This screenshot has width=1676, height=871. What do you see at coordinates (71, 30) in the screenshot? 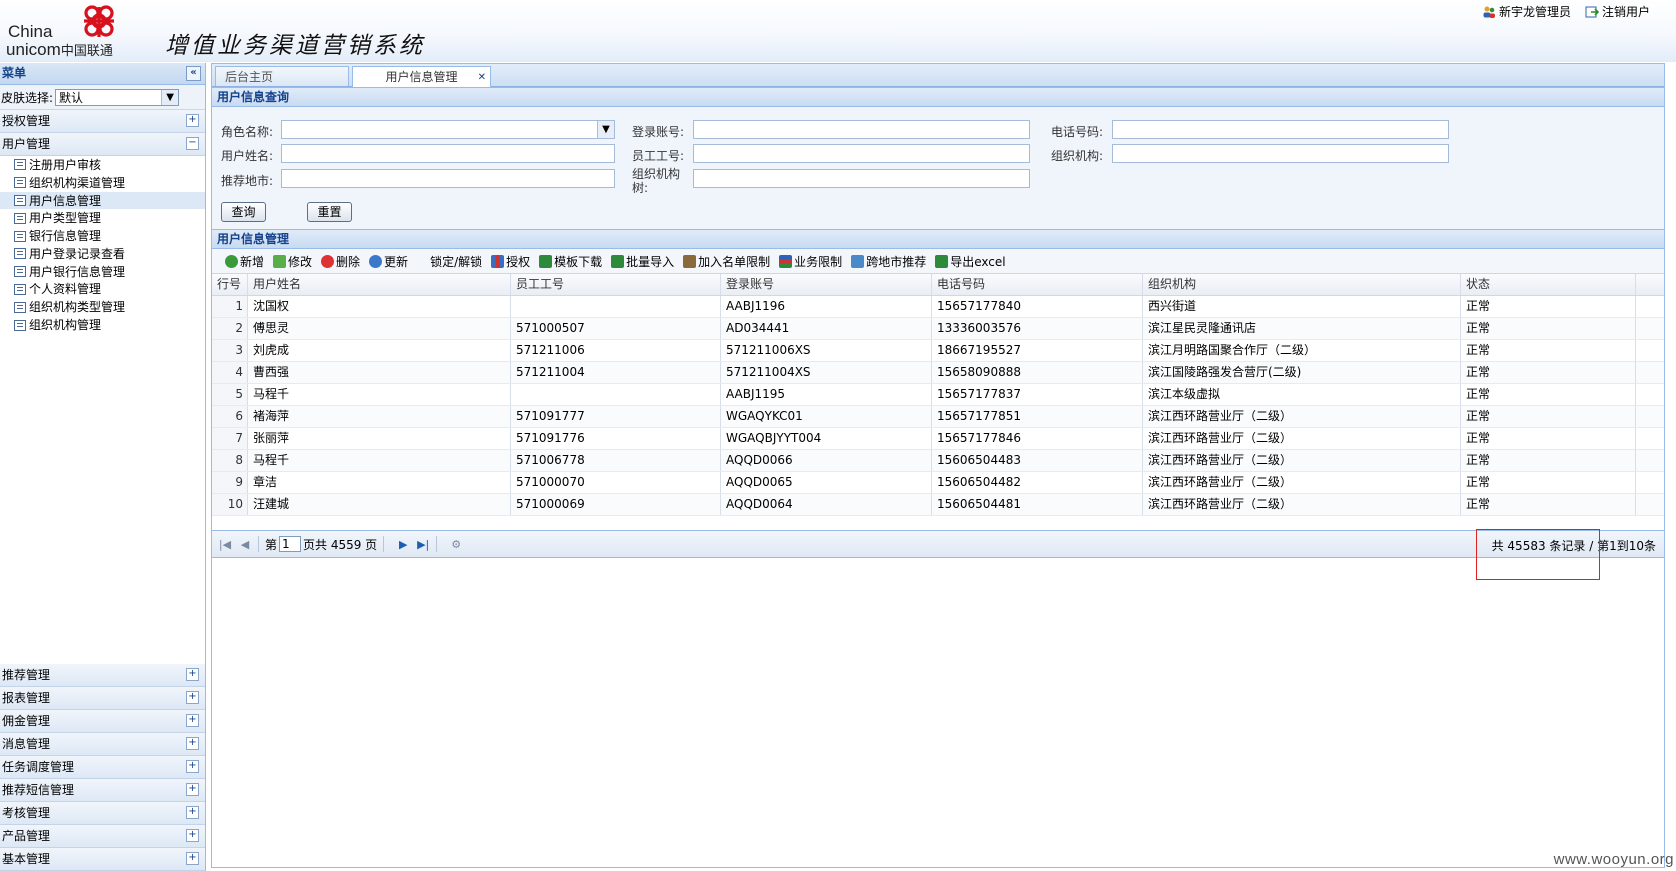
I see `china-unicom-logo: China unicom中国联通` at bounding box center [71, 30].